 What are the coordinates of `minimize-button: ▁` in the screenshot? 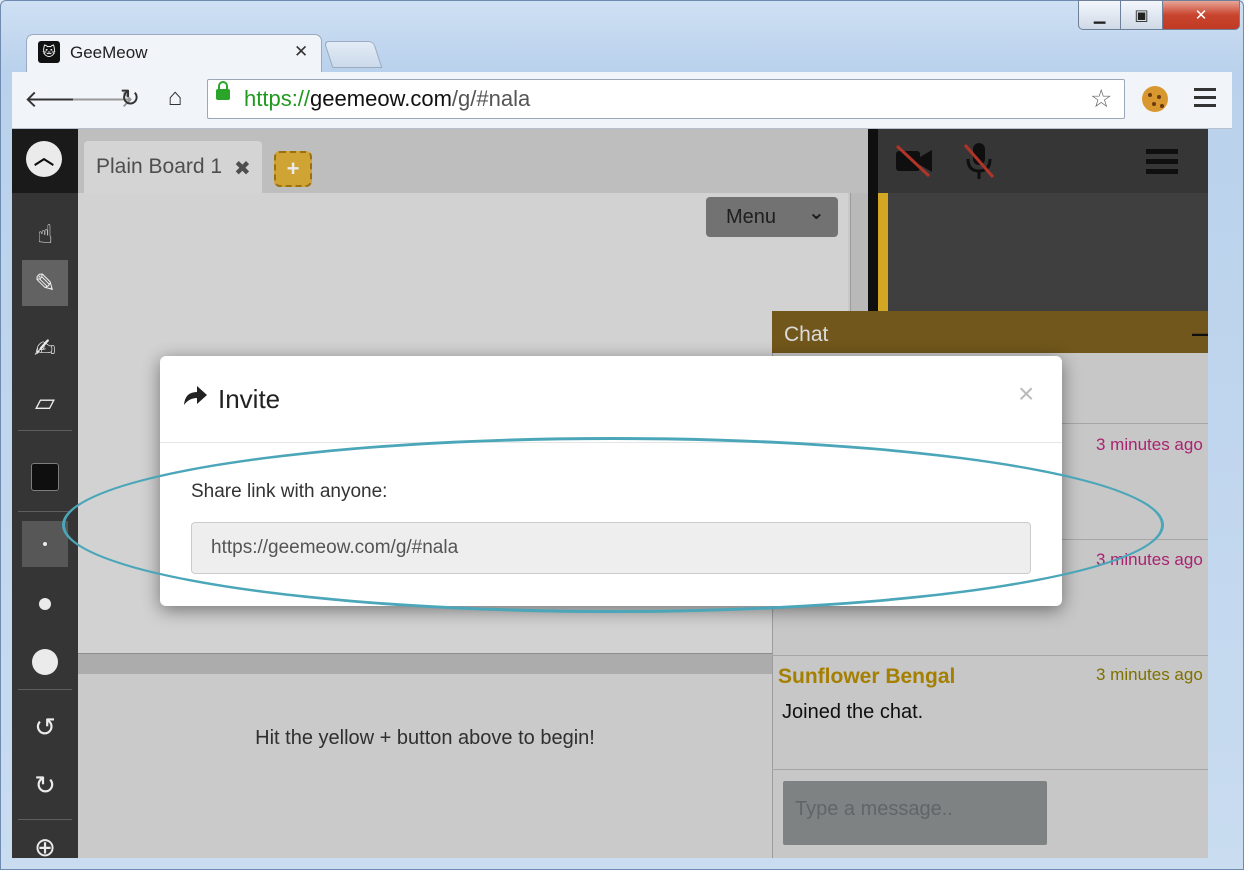 It's located at (1099, 15).